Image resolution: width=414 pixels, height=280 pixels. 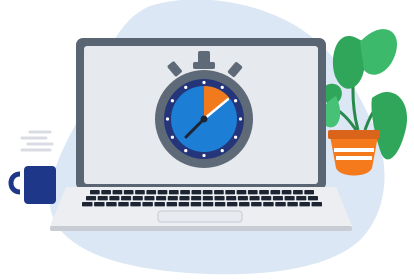 What do you see at coordinates (200, 216) in the screenshot?
I see `trackpad` at bounding box center [200, 216].